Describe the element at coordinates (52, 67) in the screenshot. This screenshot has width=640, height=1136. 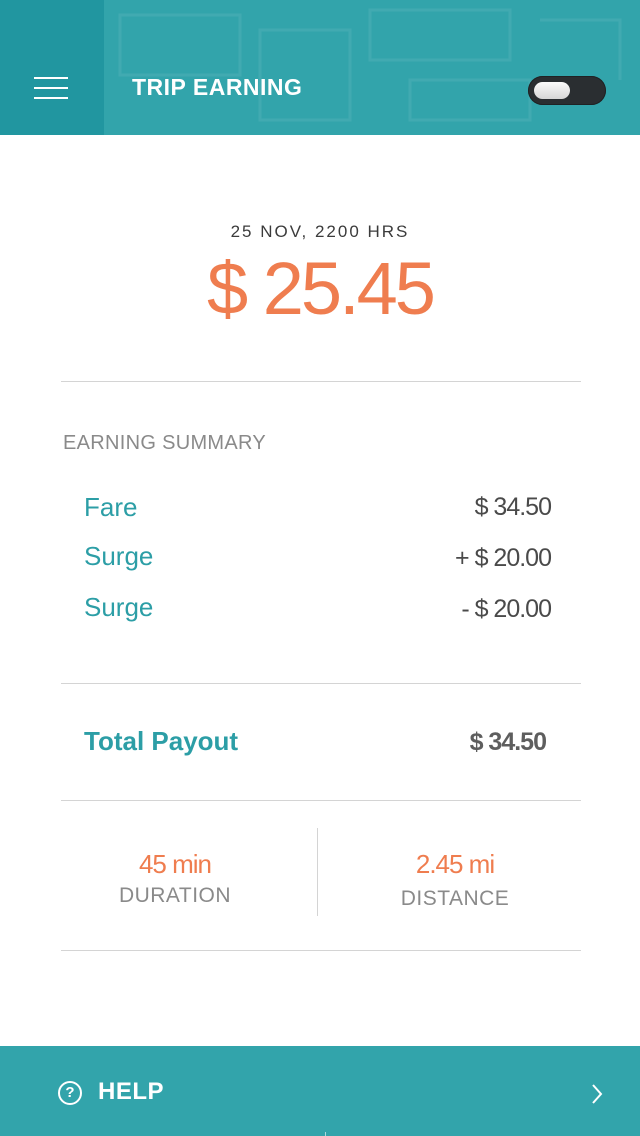
I see `menu-button` at that location.